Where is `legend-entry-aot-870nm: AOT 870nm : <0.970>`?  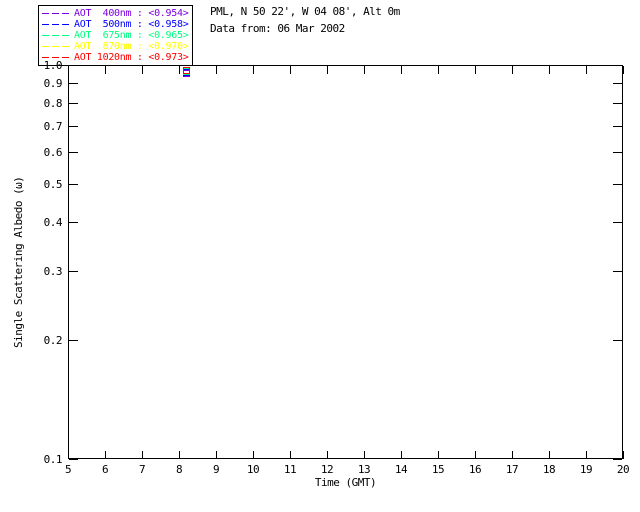
legend-entry-aot-870nm: AOT 870nm : <0.970> is located at coordinates (115, 46).